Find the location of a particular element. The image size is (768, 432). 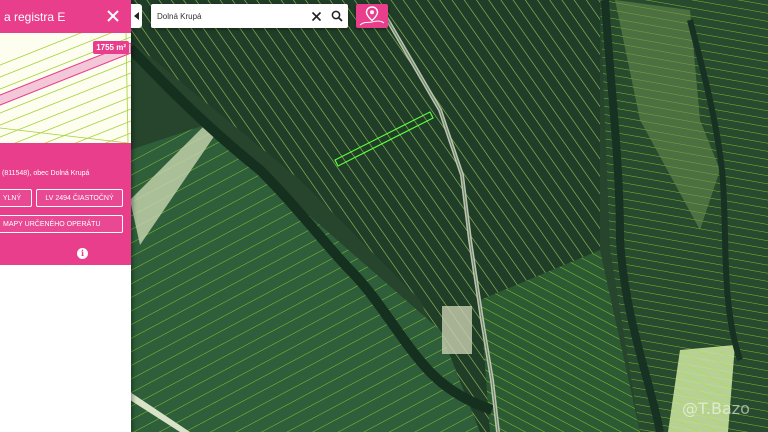

panel-title: a registra E is located at coordinates (35, 17).